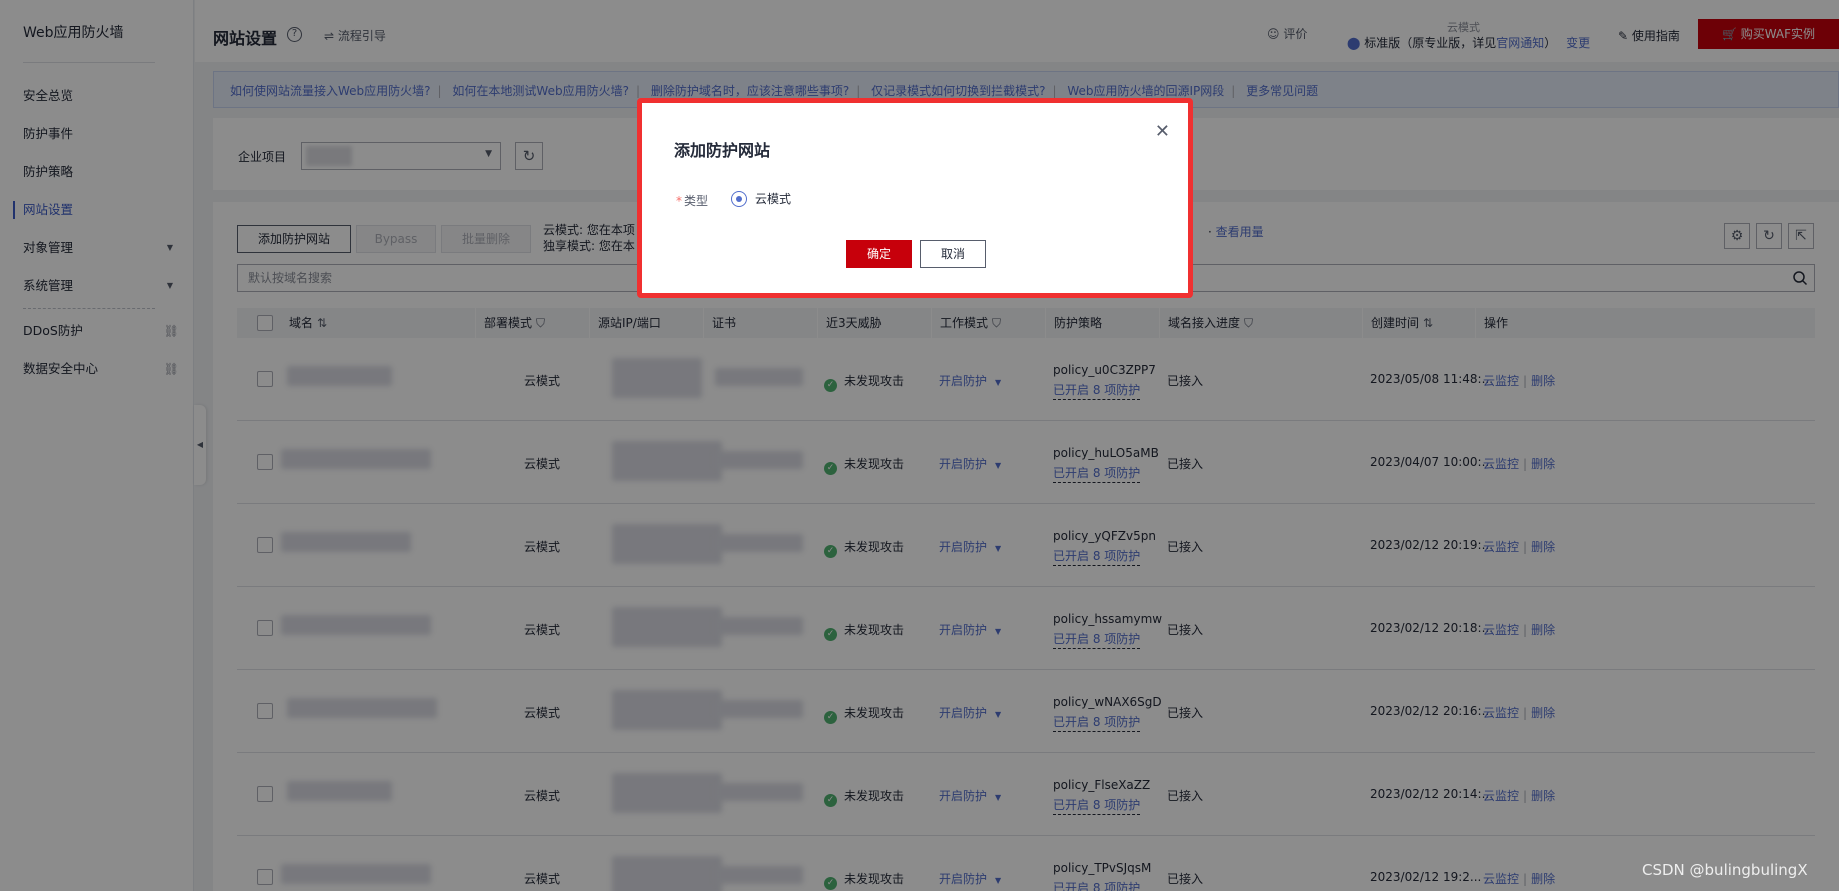 This screenshot has height=891, width=1839. Describe the element at coordinates (879, 254) in the screenshot. I see `confirm-button: 确定` at that location.